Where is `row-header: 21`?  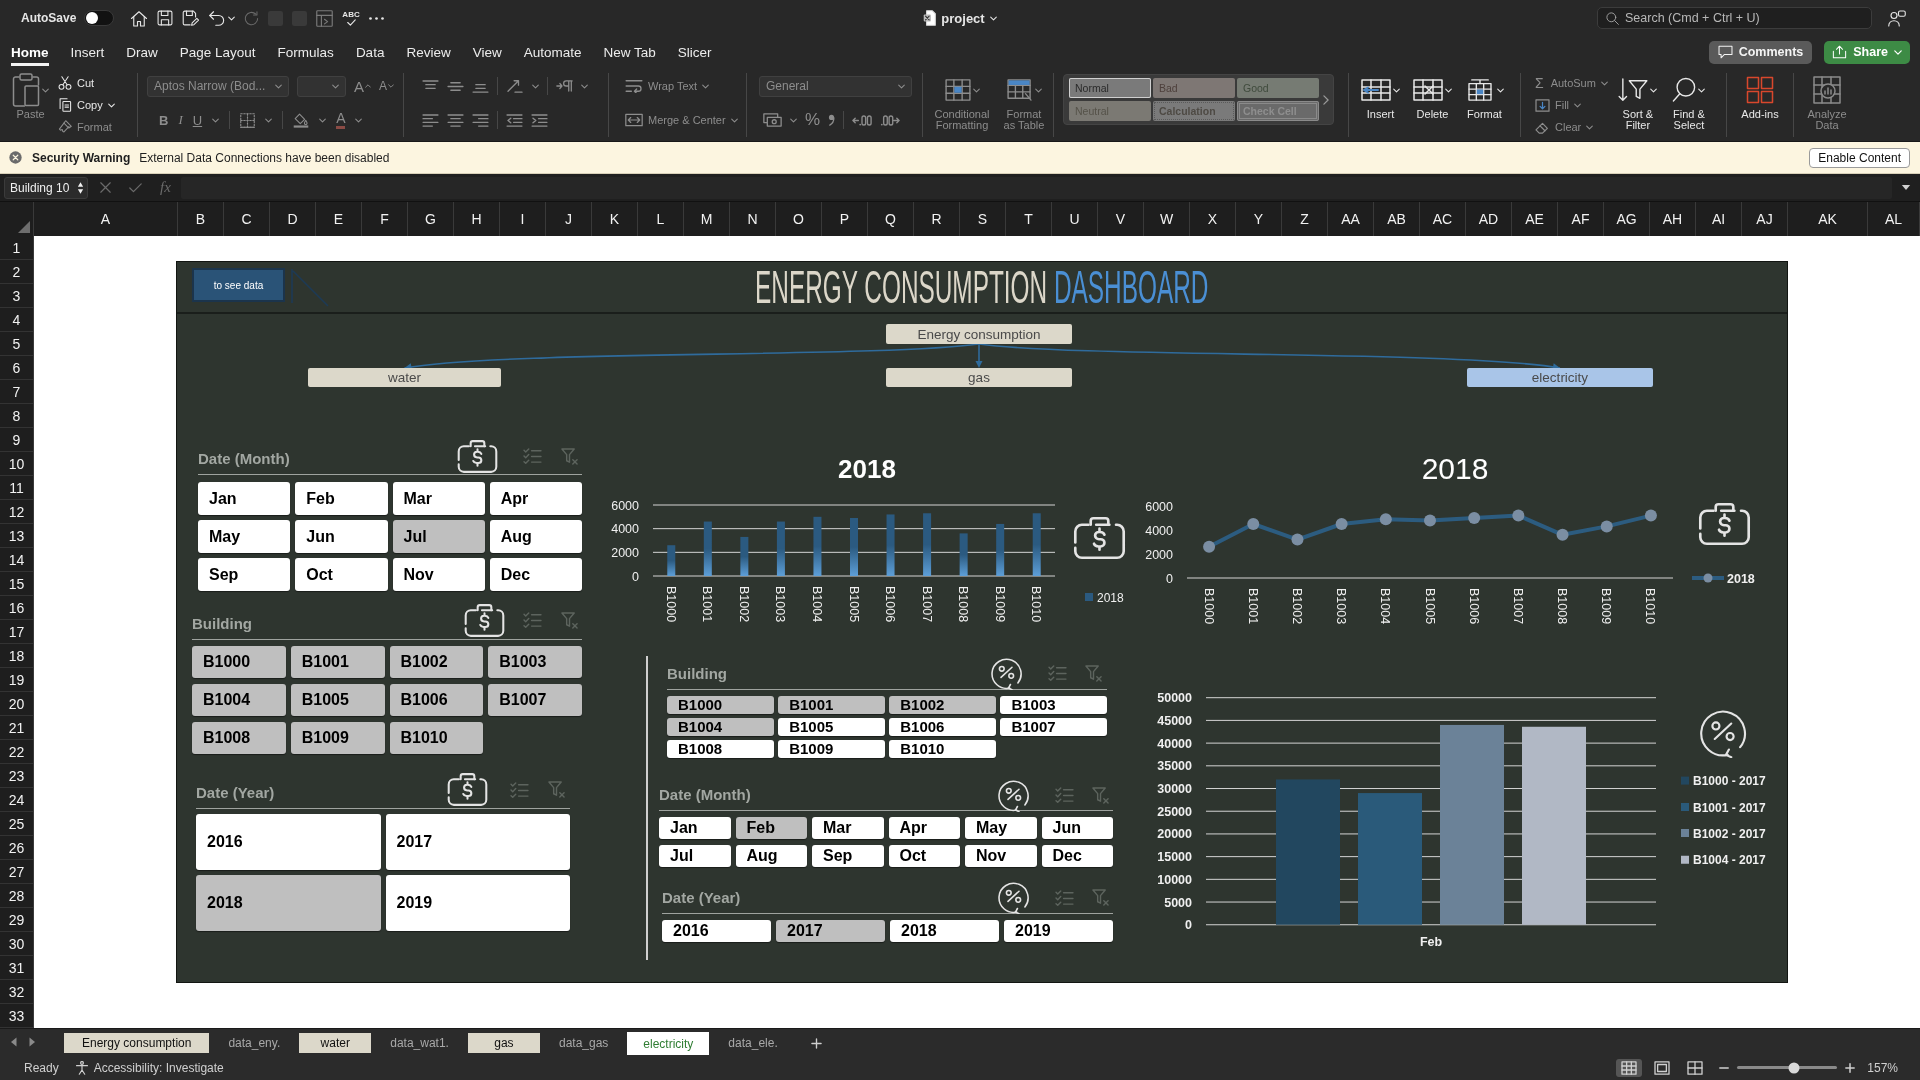 row-header: 21 is located at coordinates (16, 728).